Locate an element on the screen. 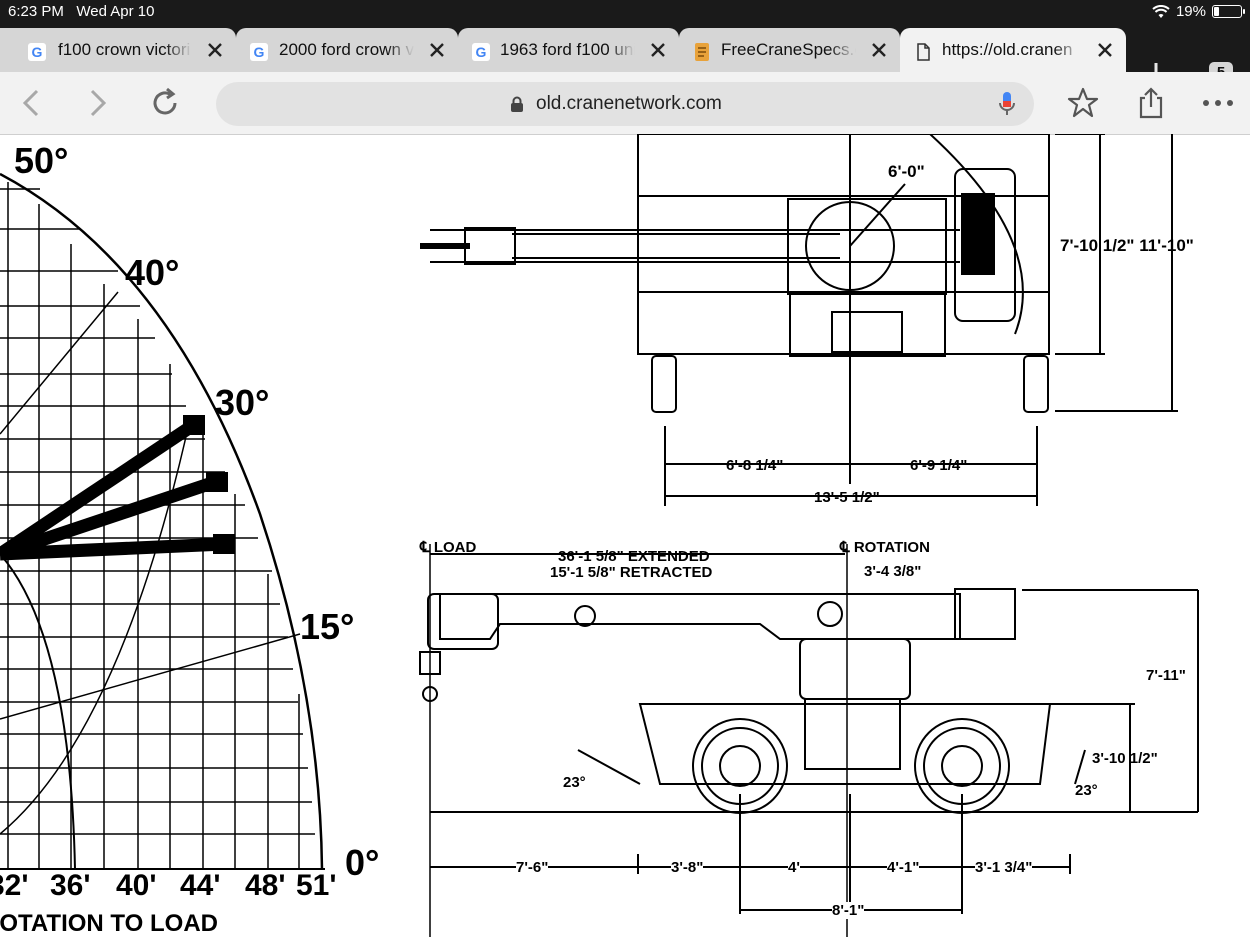  distance-label-40: 40' is located at coordinates (136, 885).